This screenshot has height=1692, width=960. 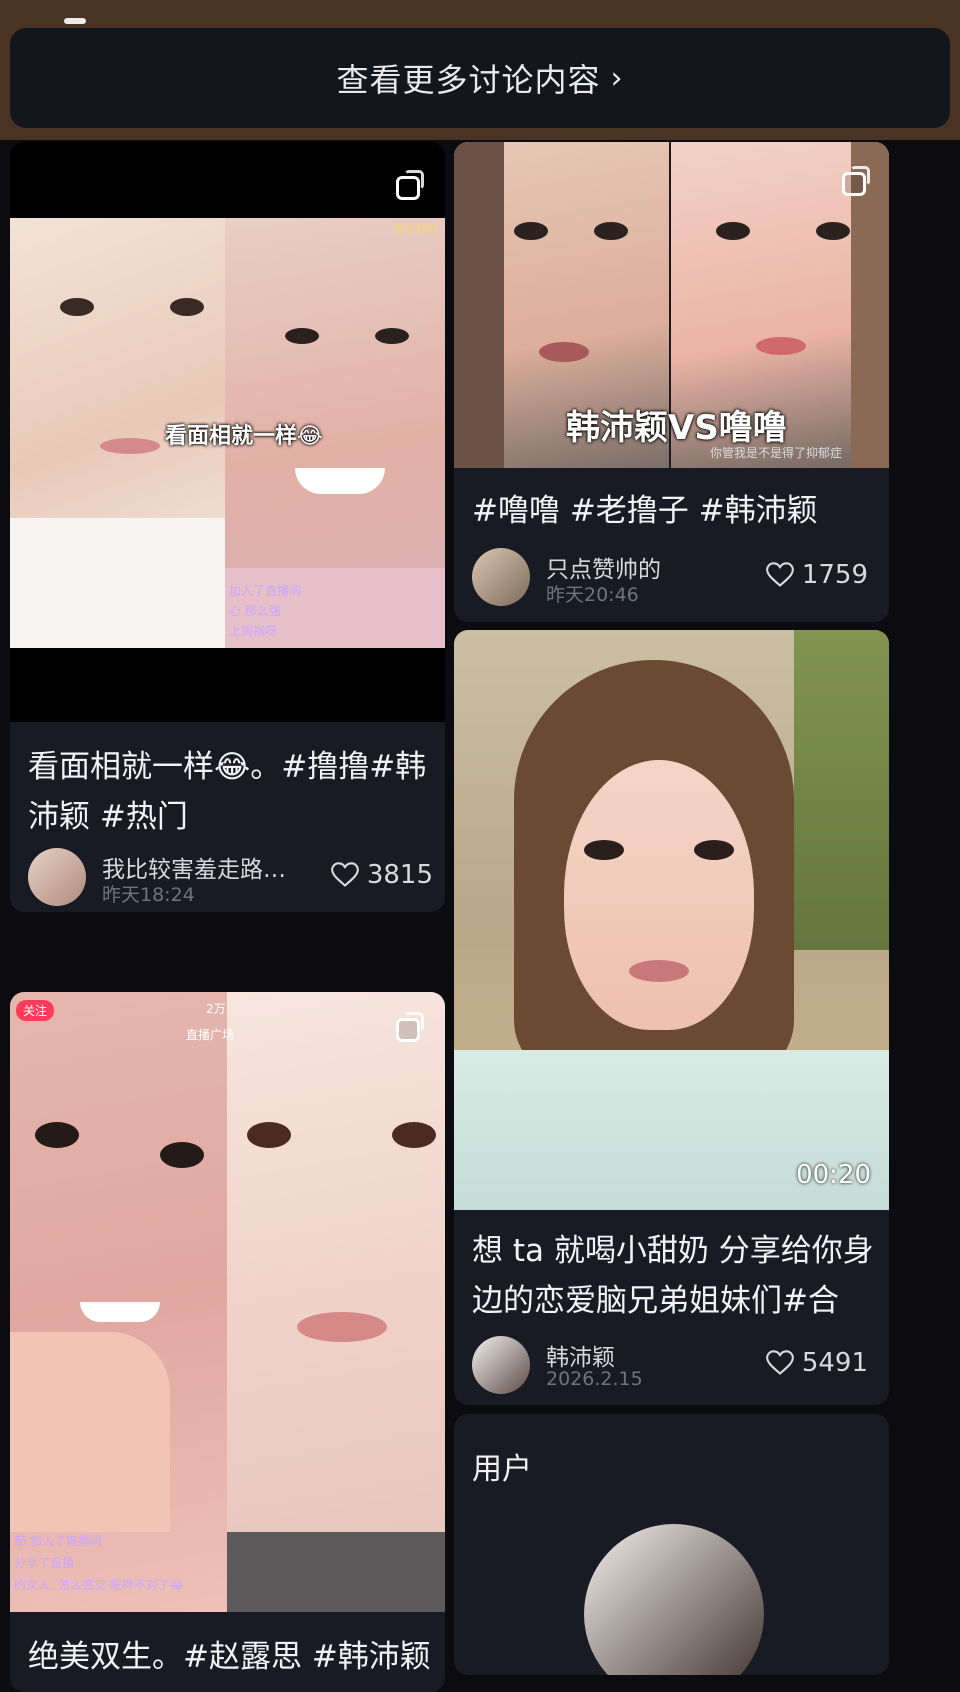 What do you see at coordinates (35, 1010) in the screenshot?
I see `follow-badge: 关注` at bounding box center [35, 1010].